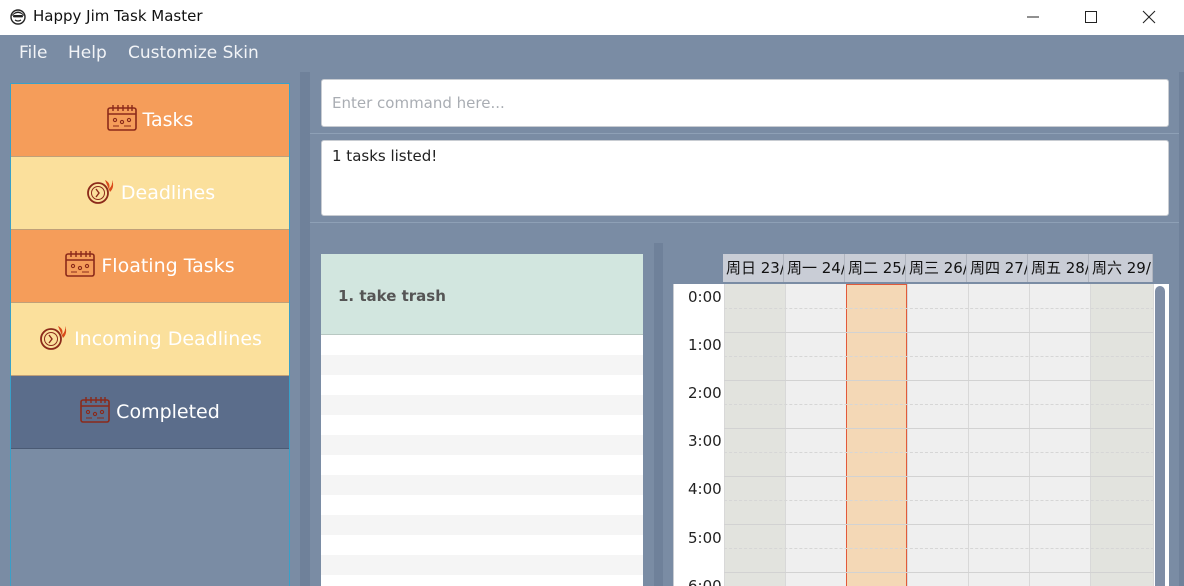  I want to click on task-card: 1. take trash, so click(482, 294).